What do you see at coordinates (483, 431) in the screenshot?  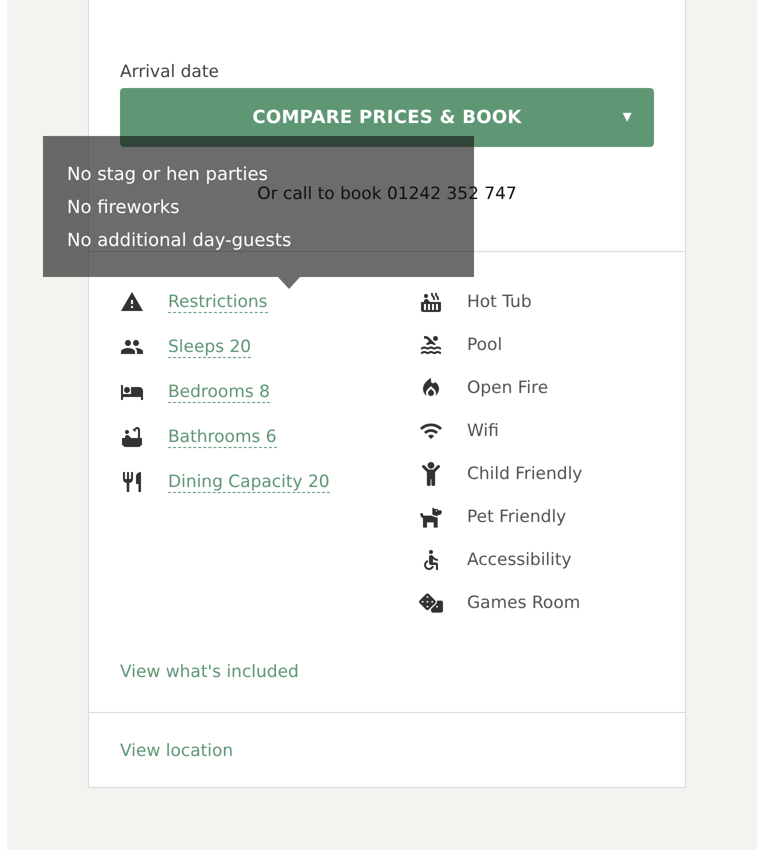 I see `amenity-label: Wifi` at bounding box center [483, 431].